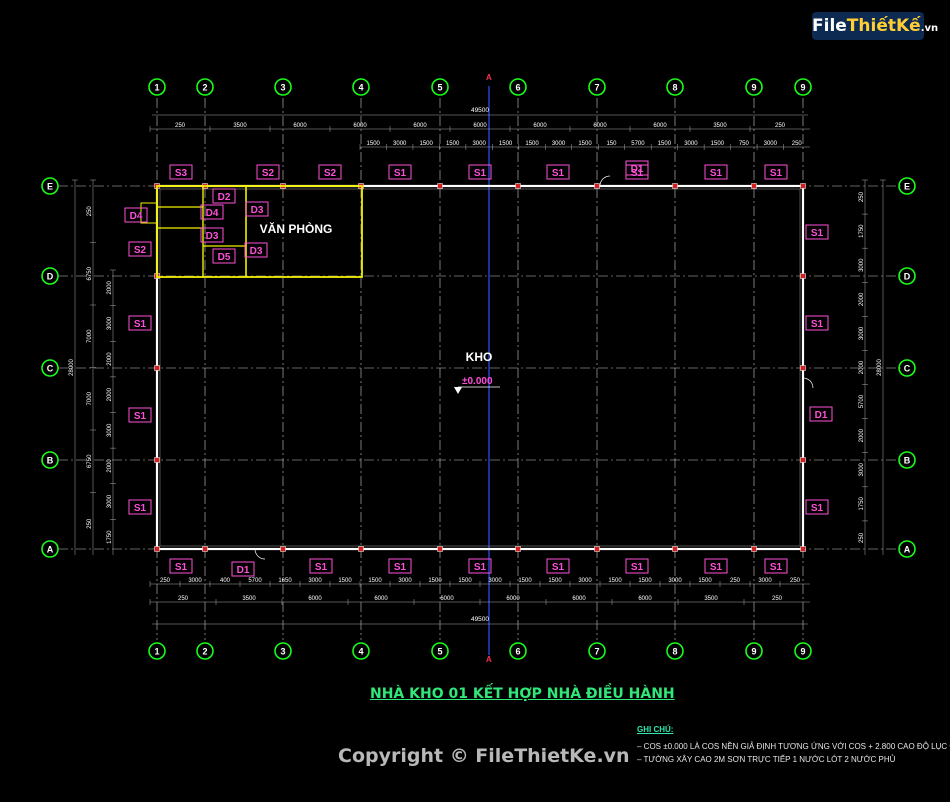  I want to click on level-marker, so click(458, 390).